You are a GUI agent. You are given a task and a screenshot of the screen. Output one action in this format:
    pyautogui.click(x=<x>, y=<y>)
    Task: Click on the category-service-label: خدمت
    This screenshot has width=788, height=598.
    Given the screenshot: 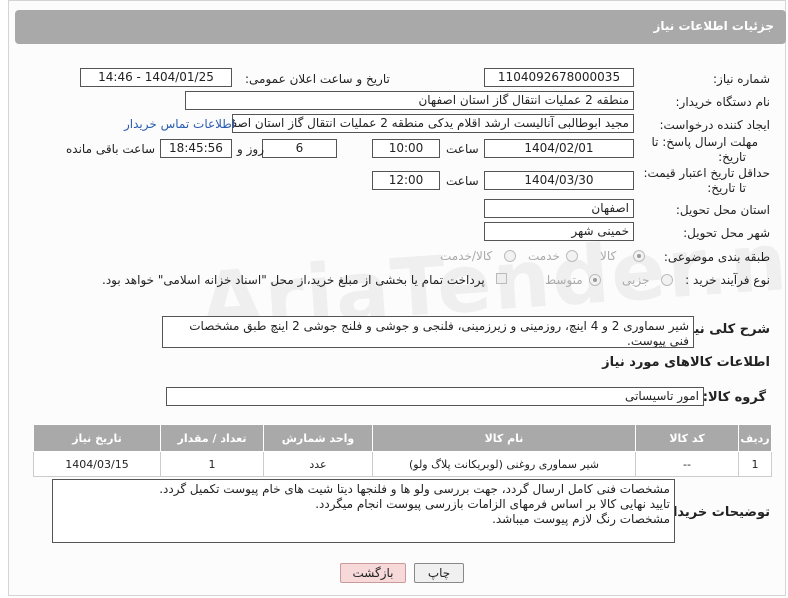 What is the action you would take?
    pyautogui.click(x=544, y=256)
    